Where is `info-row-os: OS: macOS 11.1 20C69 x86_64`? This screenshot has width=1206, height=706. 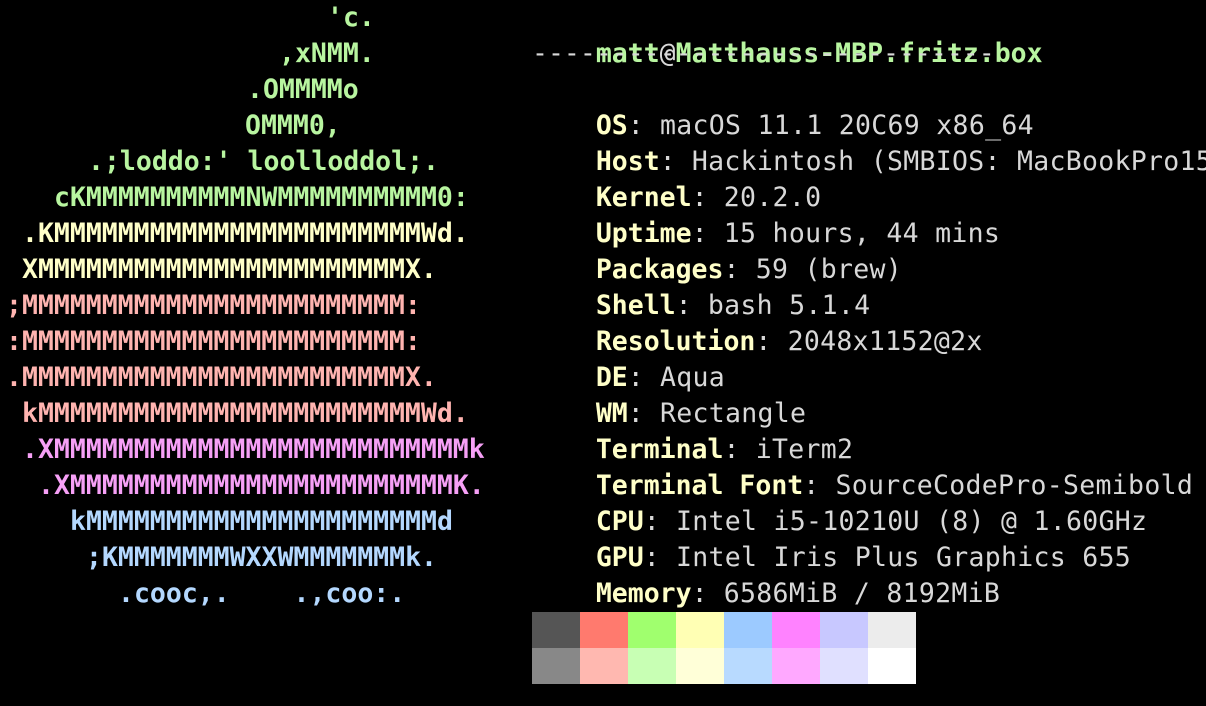
info-row-os: OS: macOS 11.1 20C69 x86_64 is located at coordinates (814, 125).